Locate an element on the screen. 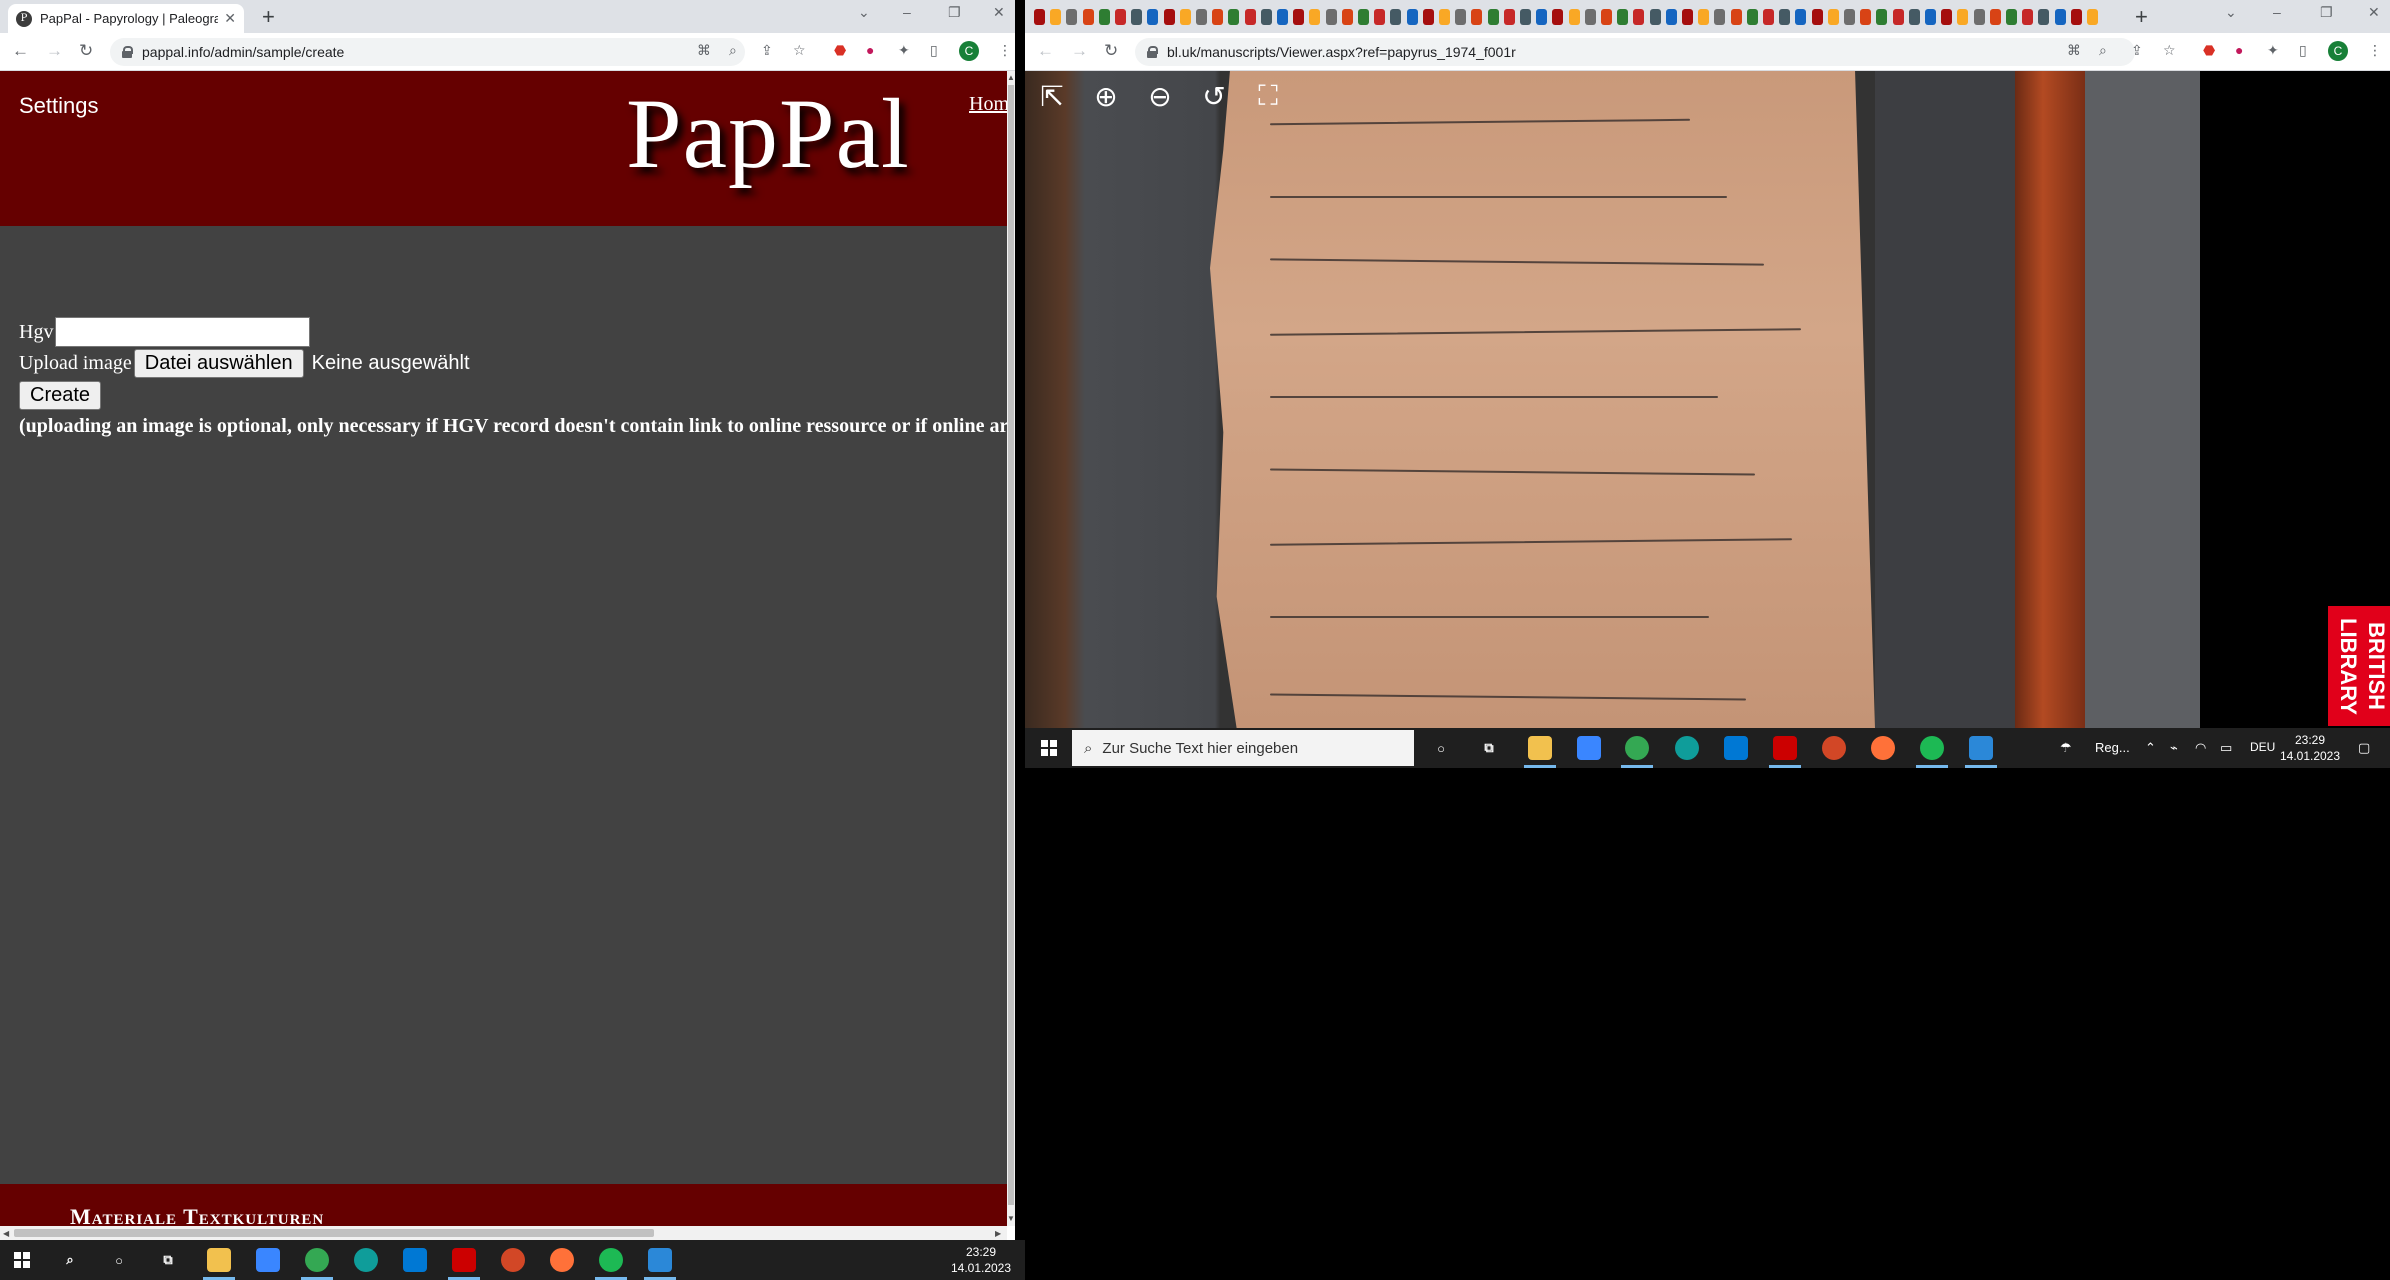  windows-start-icon is located at coordinates (22, 1260).